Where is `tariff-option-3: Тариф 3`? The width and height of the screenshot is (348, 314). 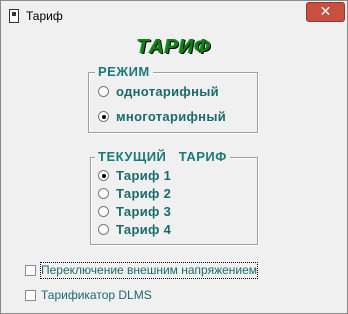 tariff-option-3: Тариф 3 is located at coordinates (148, 212).